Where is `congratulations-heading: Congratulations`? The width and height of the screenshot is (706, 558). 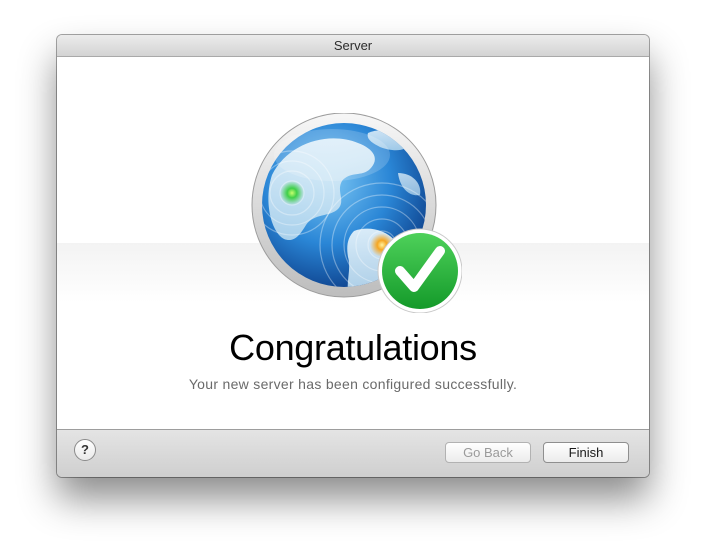
congratulations-heading: Congratulations is located at coordinates (353, 347).